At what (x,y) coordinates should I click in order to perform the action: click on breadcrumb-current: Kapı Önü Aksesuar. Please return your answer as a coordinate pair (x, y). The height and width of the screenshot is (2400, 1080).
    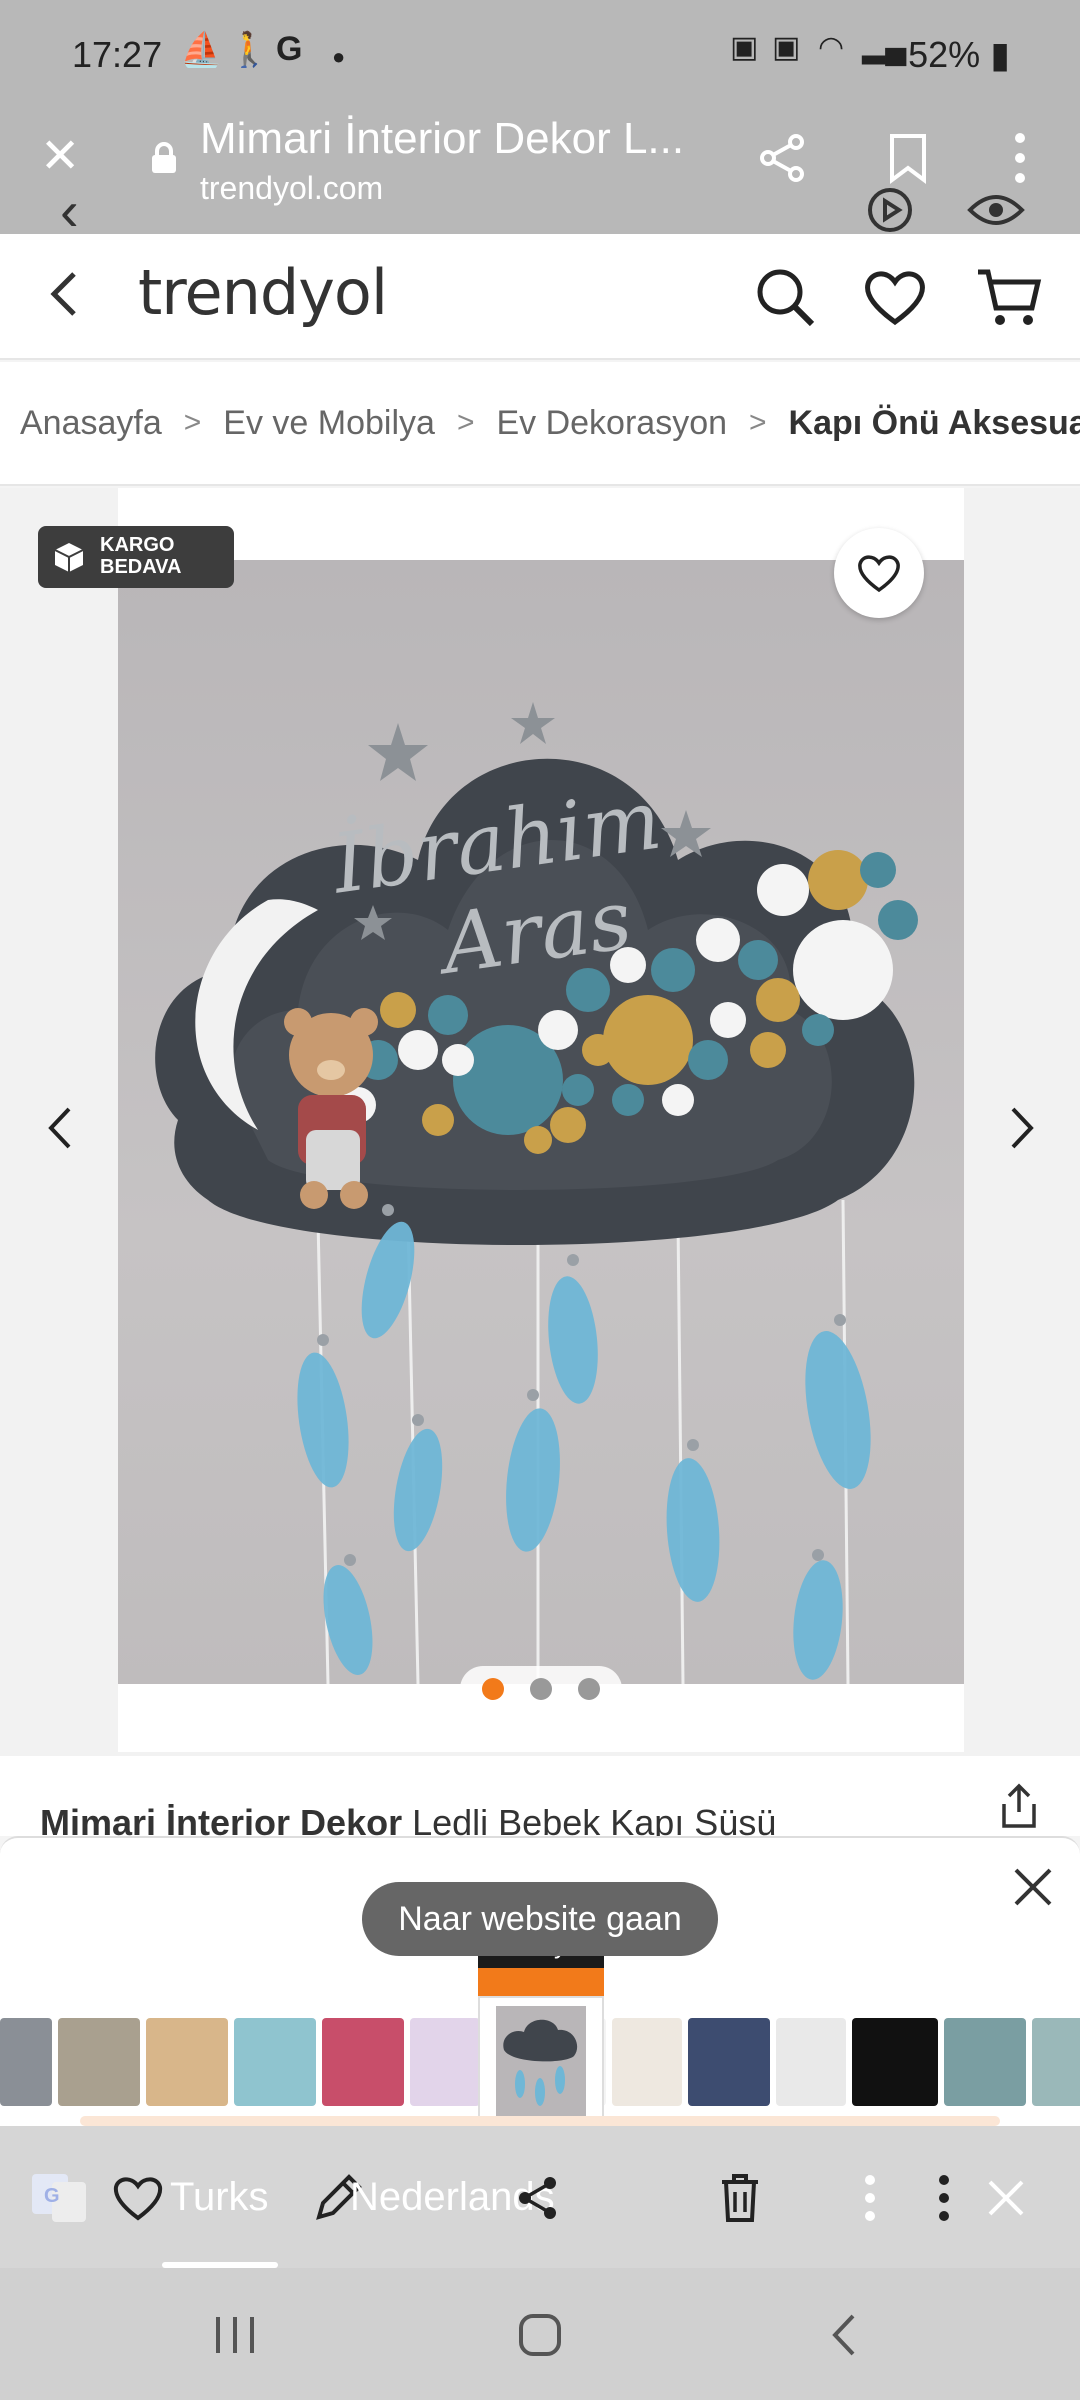
    Looking at the image, I should click on (934, 423).